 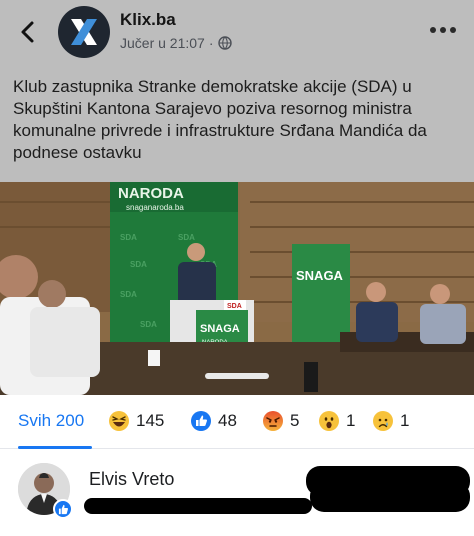 I want to click on user-name: Elvis Vreto, so click(x=131, y=479).